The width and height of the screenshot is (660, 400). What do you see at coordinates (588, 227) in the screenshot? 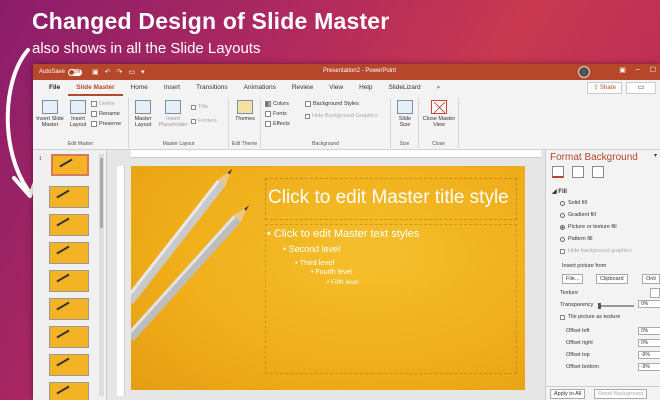
I see `picture-fill-option: Picture or texture fill` at bounding box center [588, 227].